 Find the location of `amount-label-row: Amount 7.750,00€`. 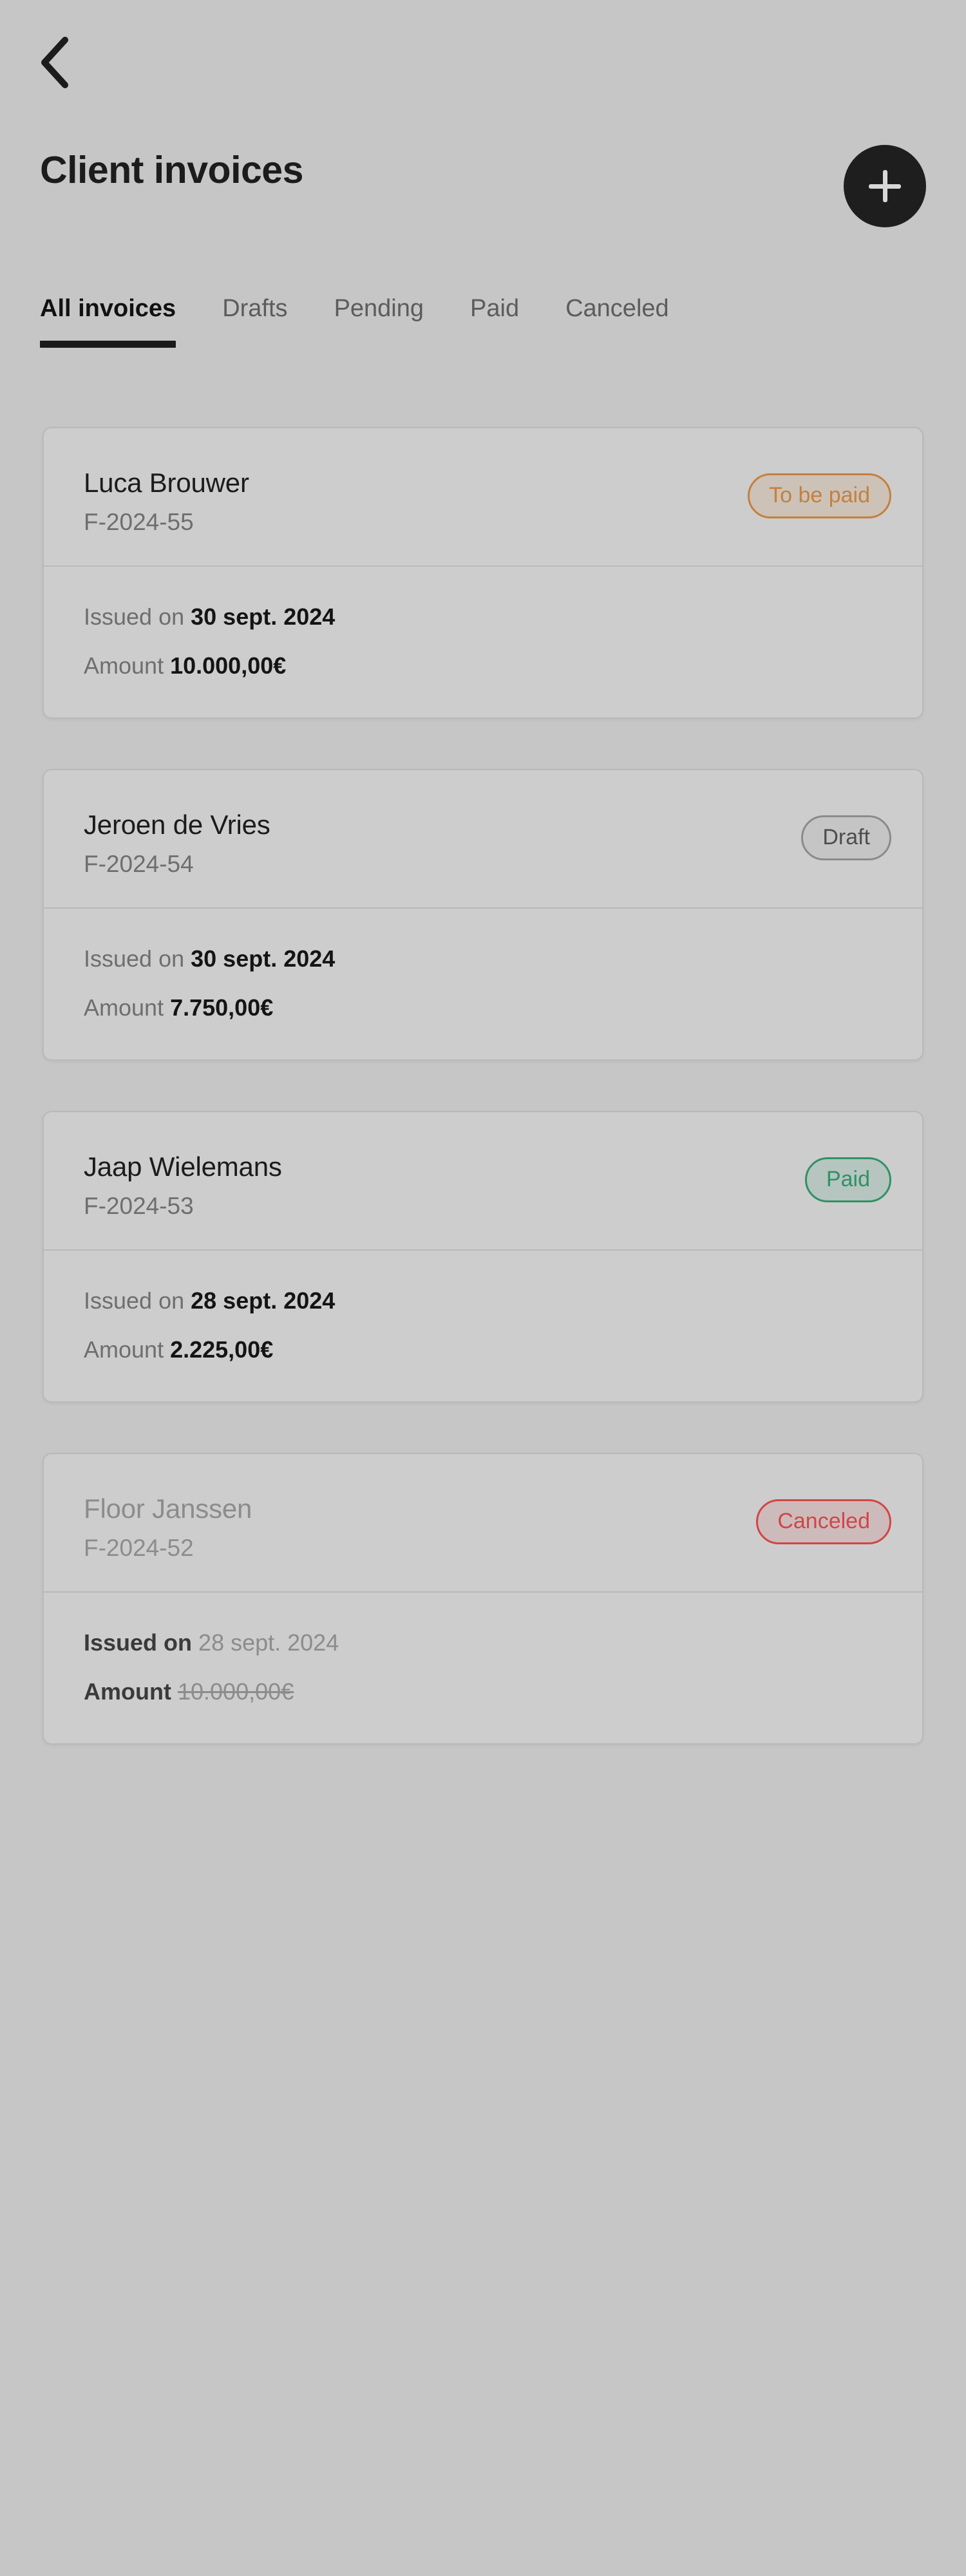

amount-label-row: Amount 7.750,00€ is located at coordinates (483, 1008).